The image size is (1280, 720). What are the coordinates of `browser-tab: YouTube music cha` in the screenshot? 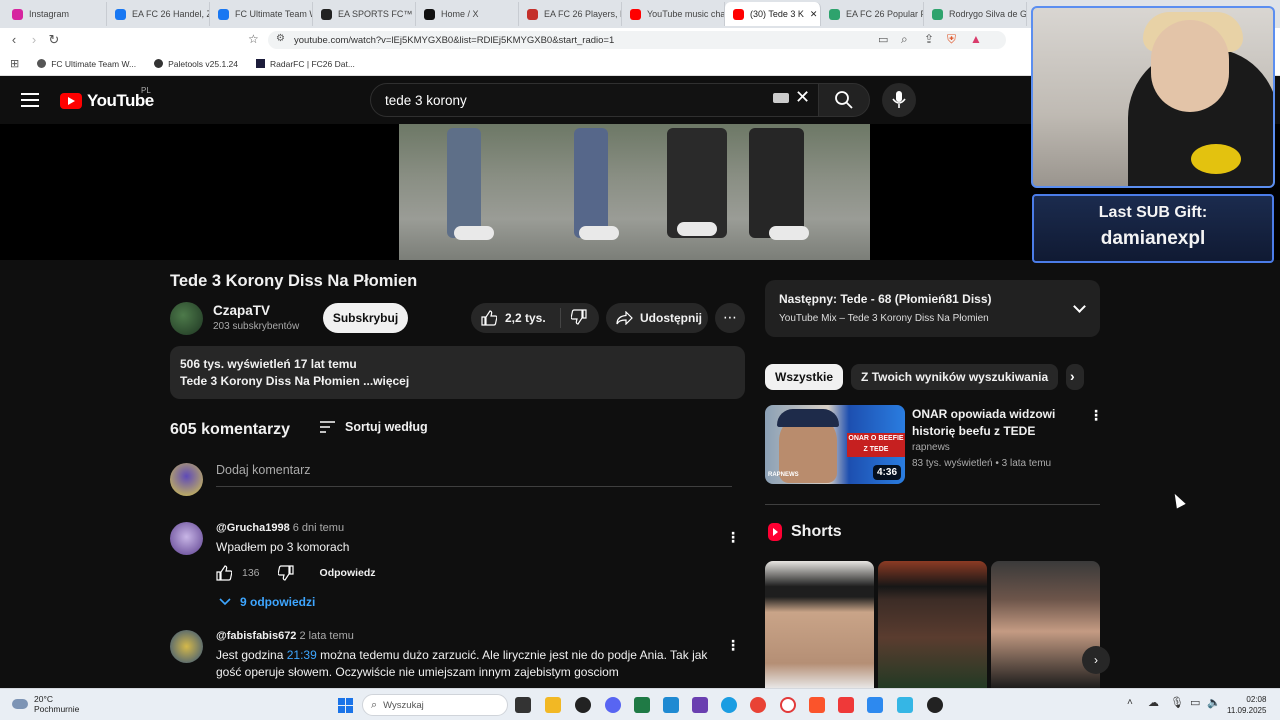 It's located at (673, 14).